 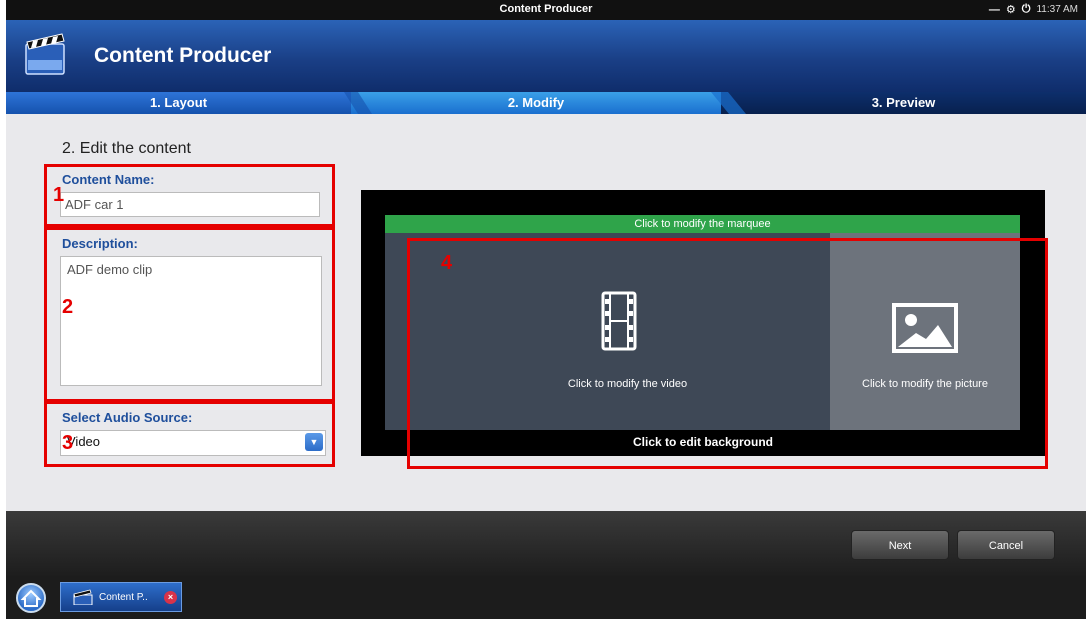 I want to click on next-button: Next, so click(x=900, y=545).